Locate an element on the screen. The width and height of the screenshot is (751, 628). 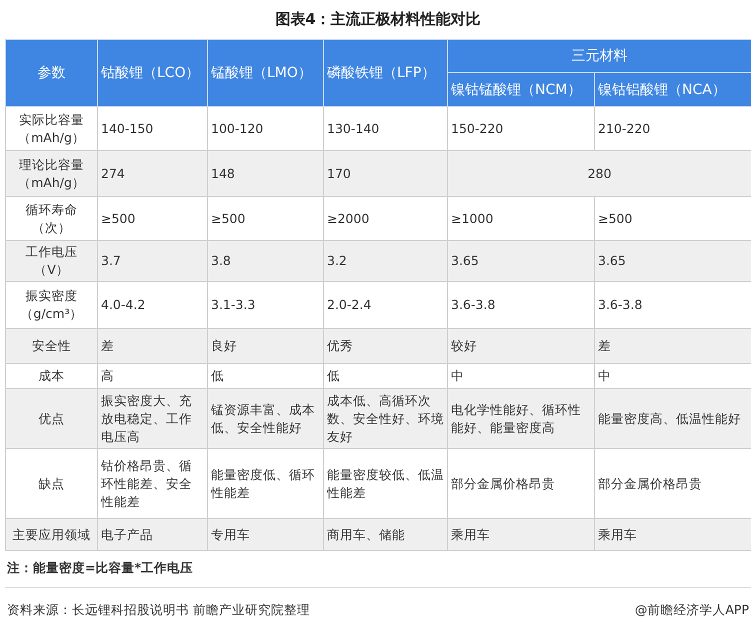
table-cell: 商用车、储能 is located at coordinates (386, 534).